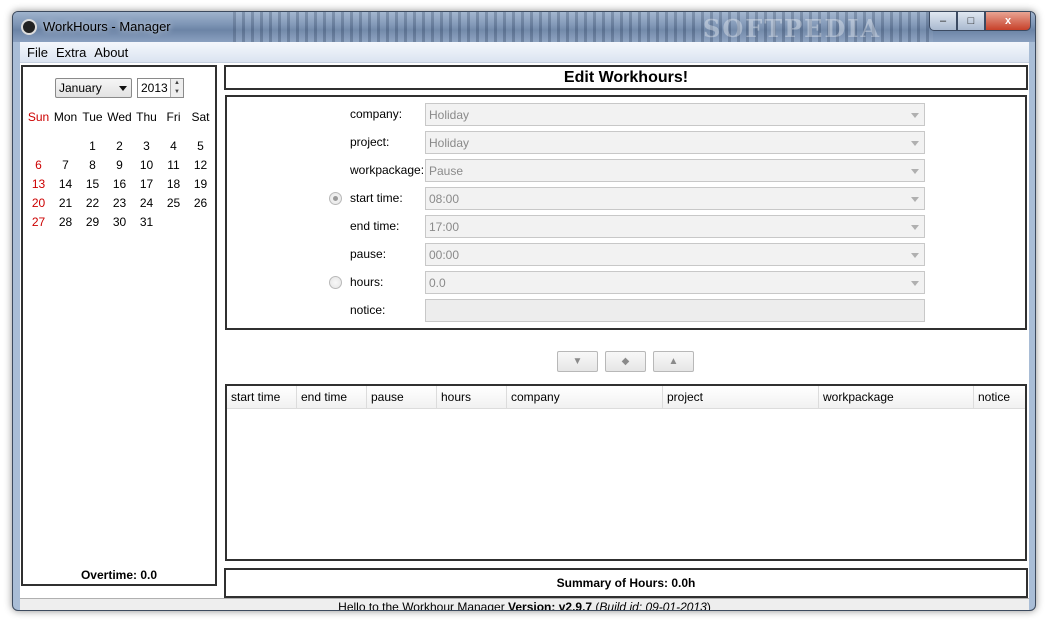 The image size is (1056, 632). I want to click on calendar-day: 21, so click(65, 203).